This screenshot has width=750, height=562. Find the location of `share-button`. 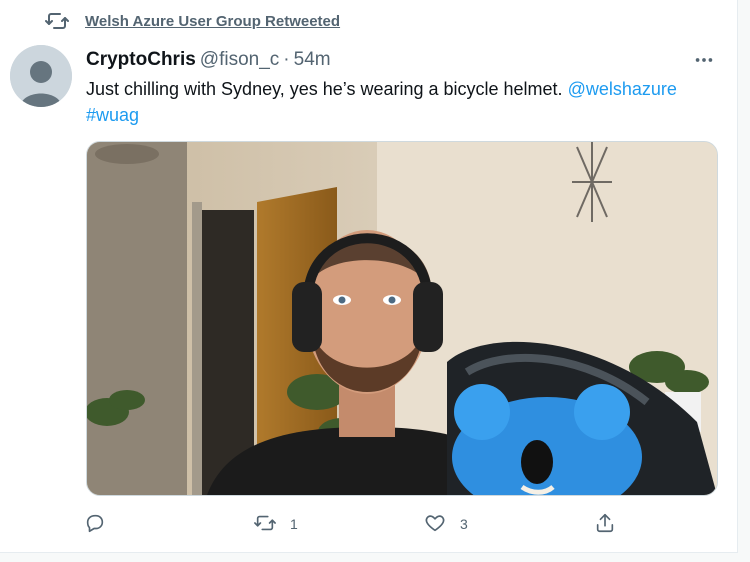

share-button is located at coordinates (612, 524).